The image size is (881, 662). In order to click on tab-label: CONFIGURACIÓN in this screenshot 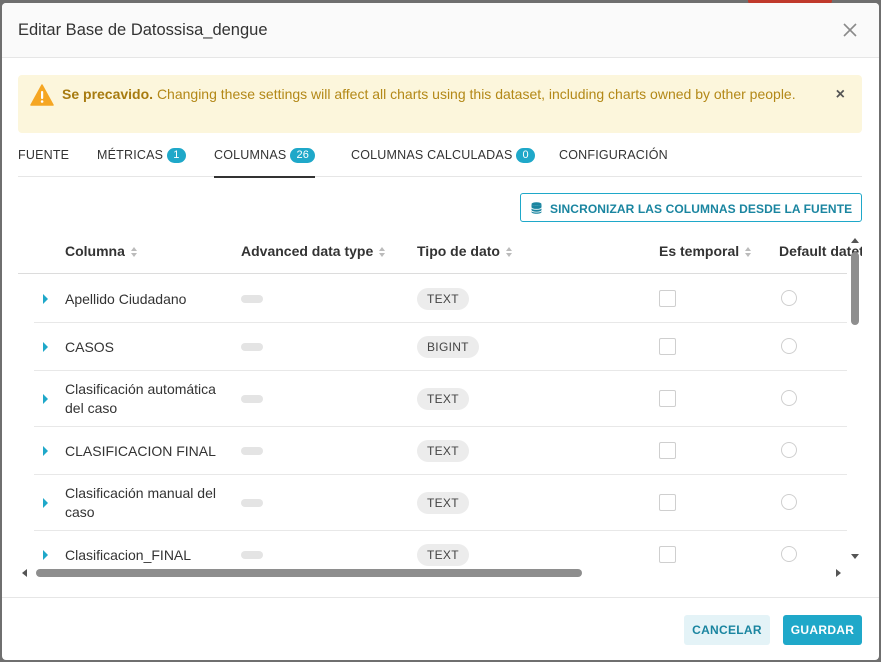, I will do `click(613, 155)`.